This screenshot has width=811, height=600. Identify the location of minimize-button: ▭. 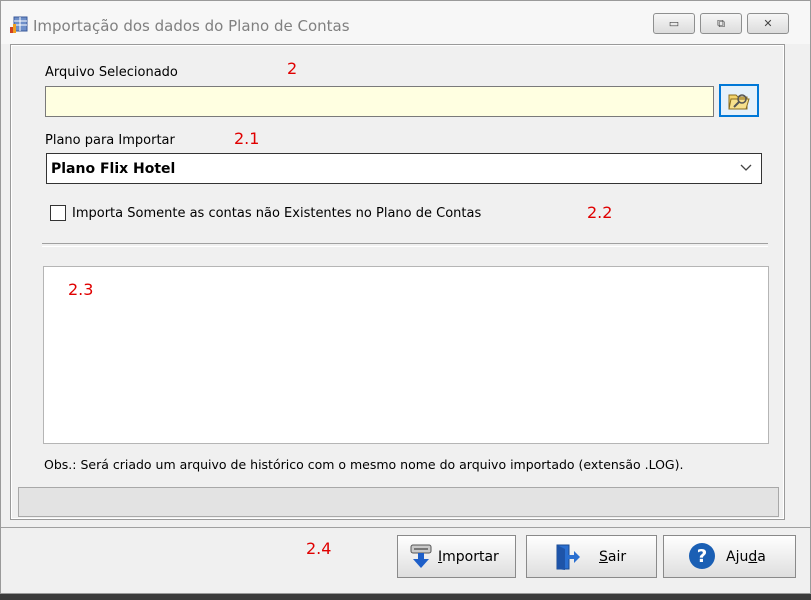
(674, 23).